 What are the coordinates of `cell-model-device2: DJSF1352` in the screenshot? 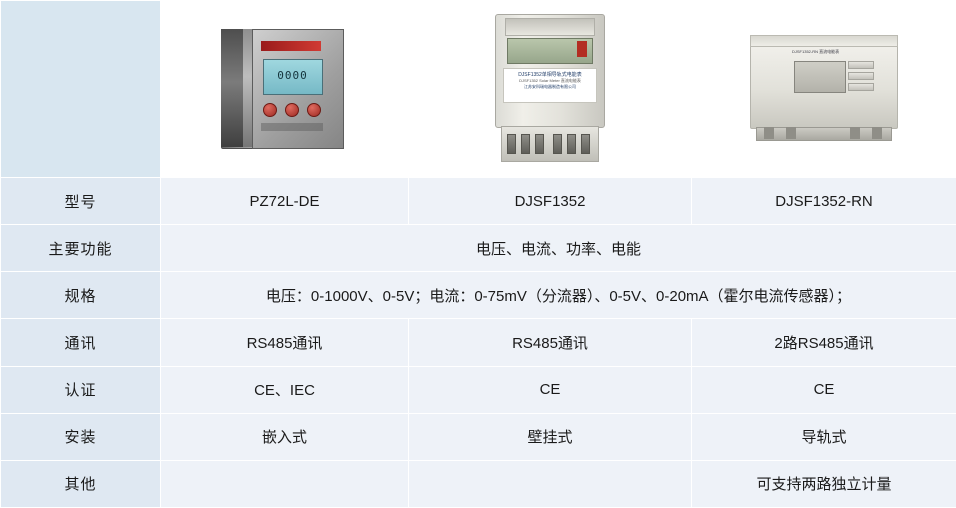 It's located at (550, 201).